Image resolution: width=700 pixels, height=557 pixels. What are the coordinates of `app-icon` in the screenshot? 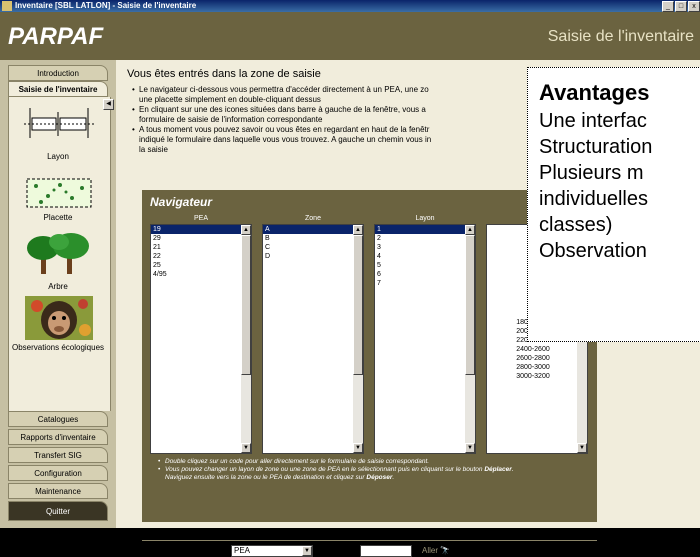 It's located at (7, 6).